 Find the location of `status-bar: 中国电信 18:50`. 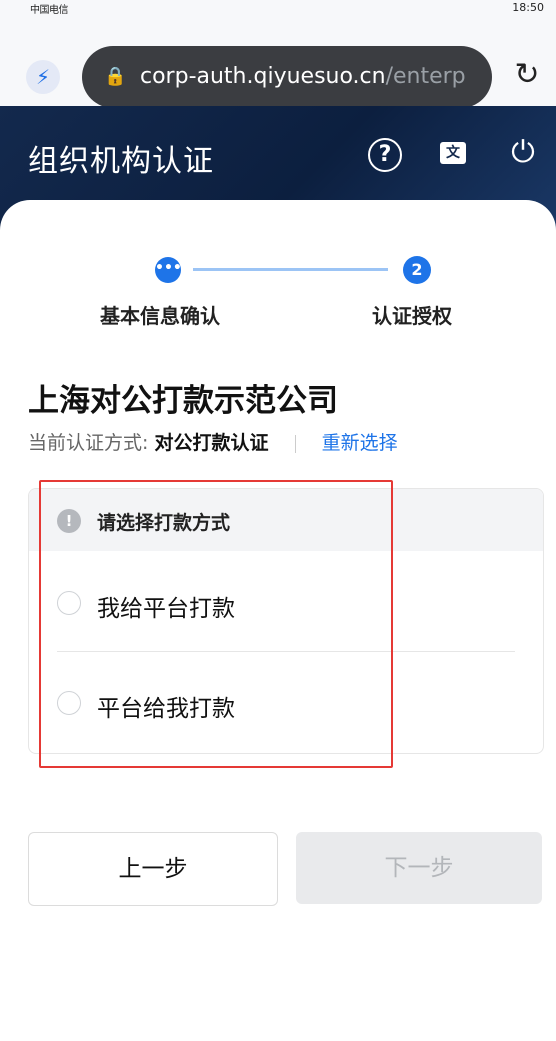

status-bar: 中国电信 18:50 is located at coordinates (278, 8).